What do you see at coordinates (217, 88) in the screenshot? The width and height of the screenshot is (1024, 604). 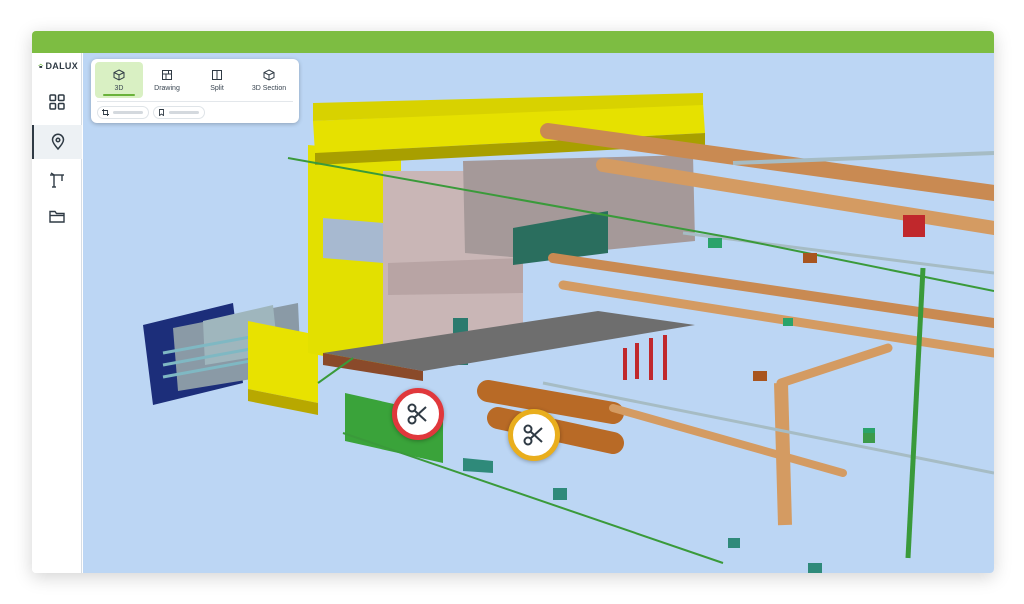 I see `tab-split-label: Split` at bounding box center [217, 88].